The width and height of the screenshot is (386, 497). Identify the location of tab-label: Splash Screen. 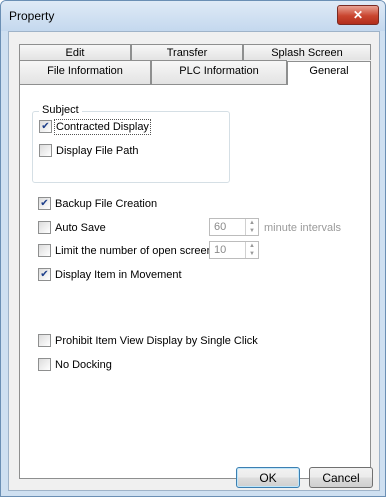
(307, 53).